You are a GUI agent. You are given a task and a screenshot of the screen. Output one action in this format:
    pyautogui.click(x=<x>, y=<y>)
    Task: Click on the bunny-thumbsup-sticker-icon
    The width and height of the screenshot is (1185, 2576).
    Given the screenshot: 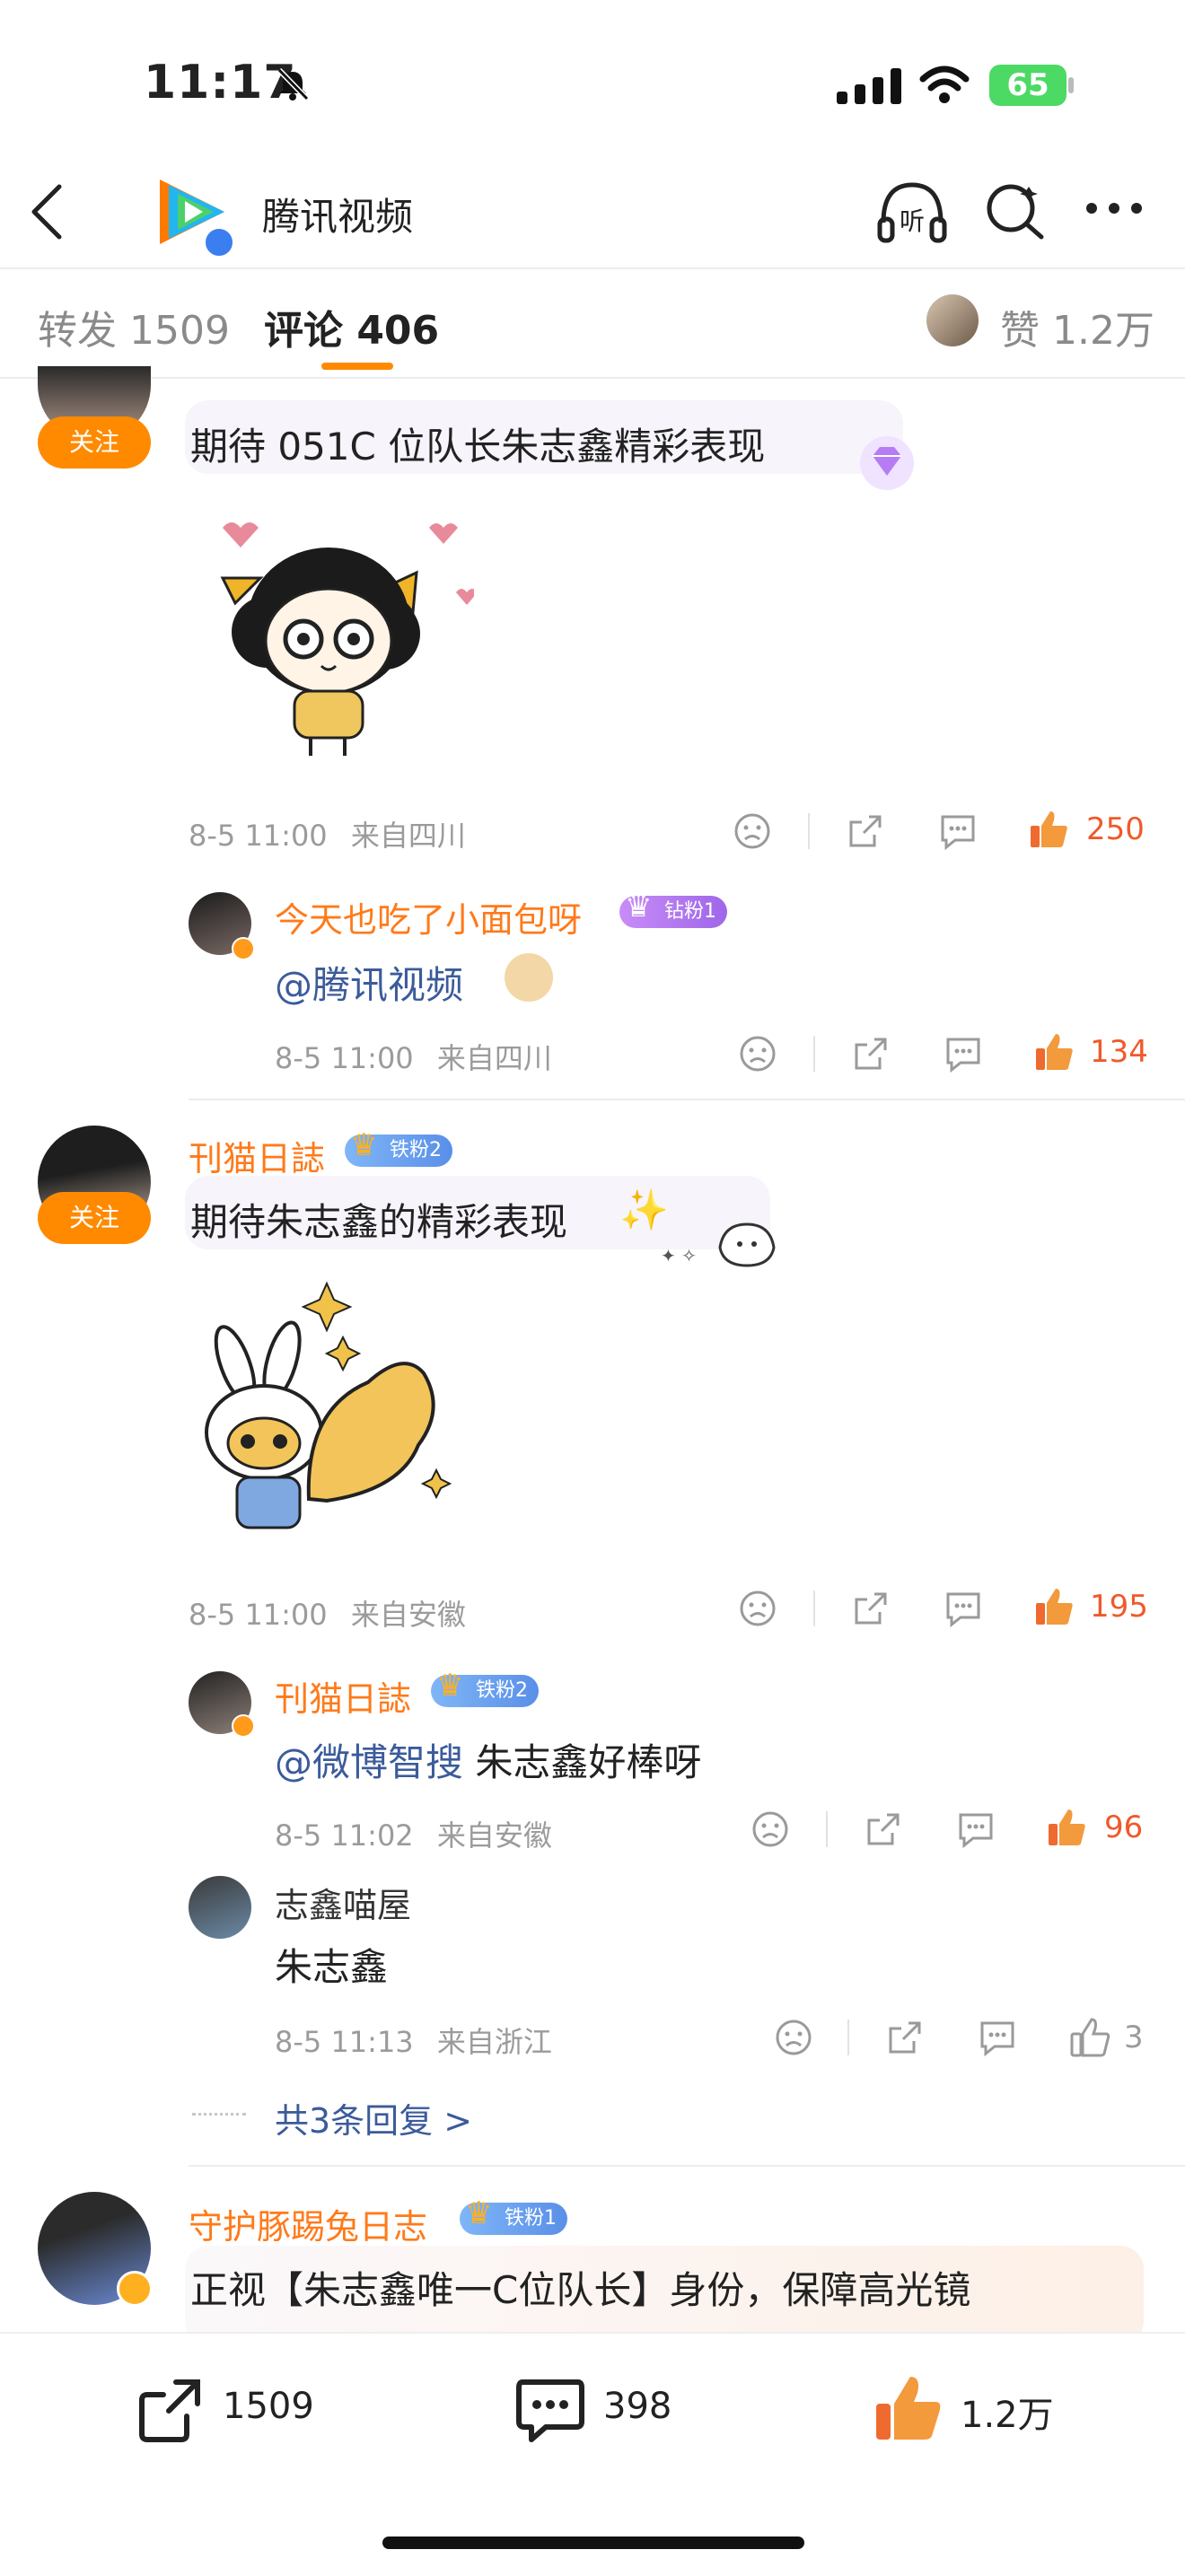 What is the action you would take?
    pyautogui.click(x=328, y=1405)
    